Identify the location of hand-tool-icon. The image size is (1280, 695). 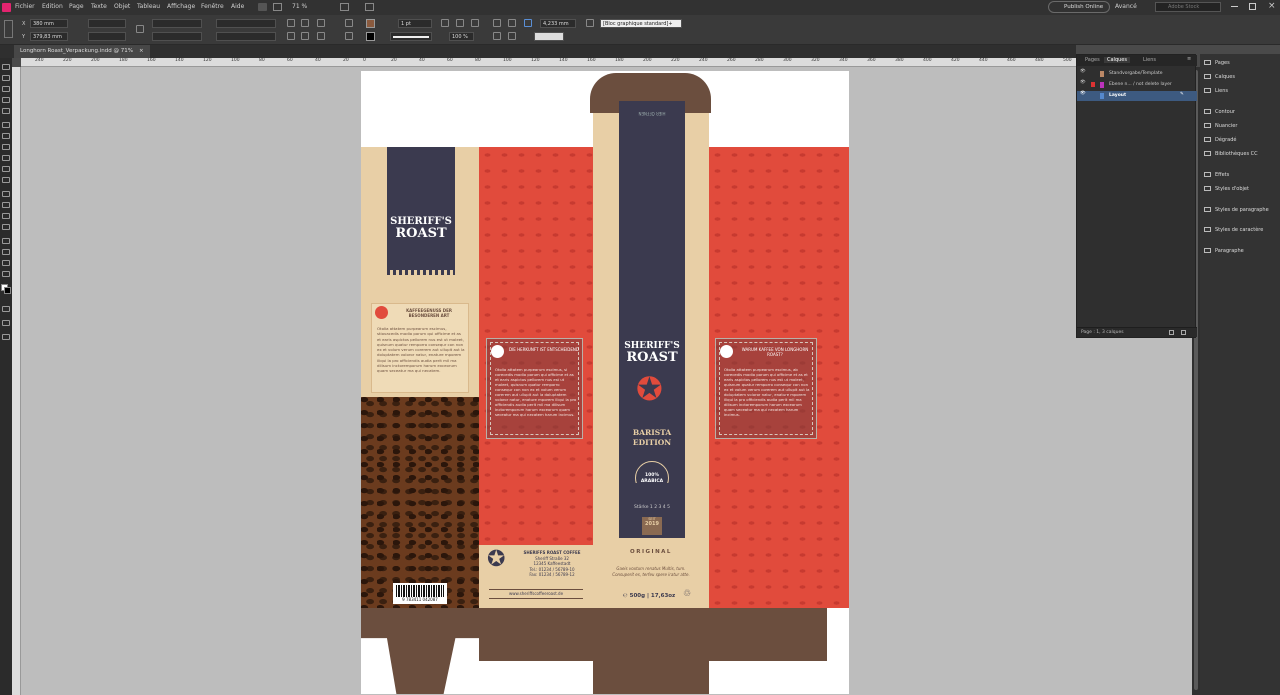
(6, 263).